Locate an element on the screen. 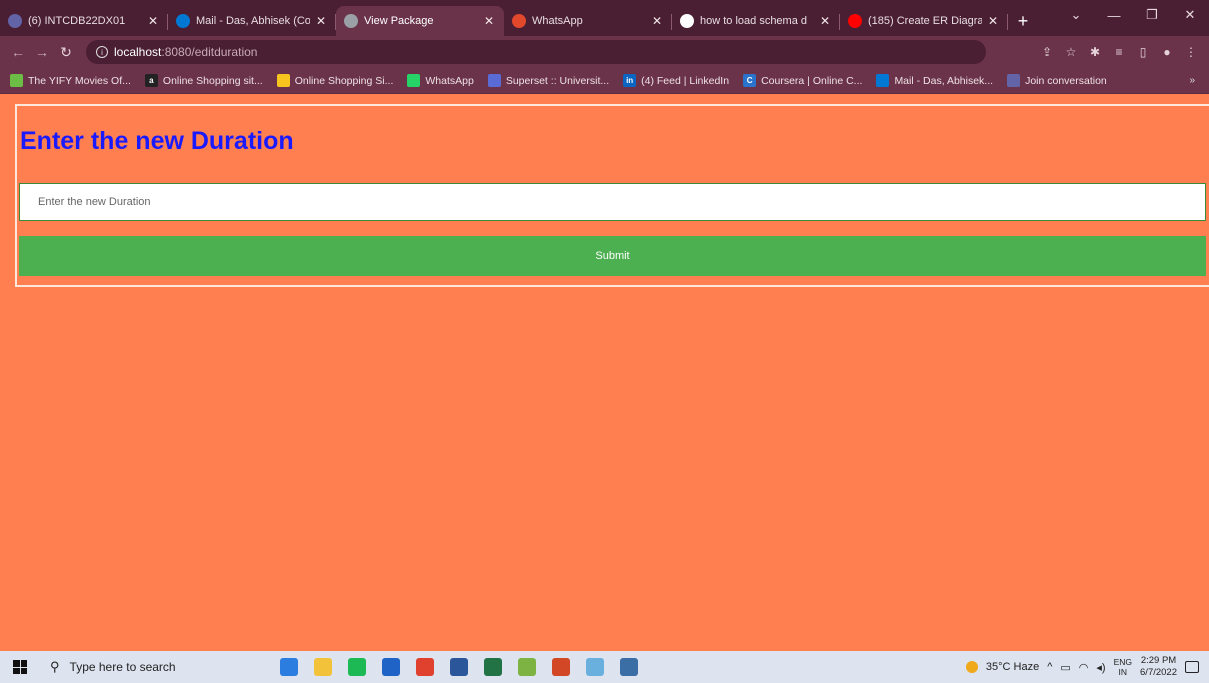  search-placeholder: Type here to search is located at coordinates (122, 667).